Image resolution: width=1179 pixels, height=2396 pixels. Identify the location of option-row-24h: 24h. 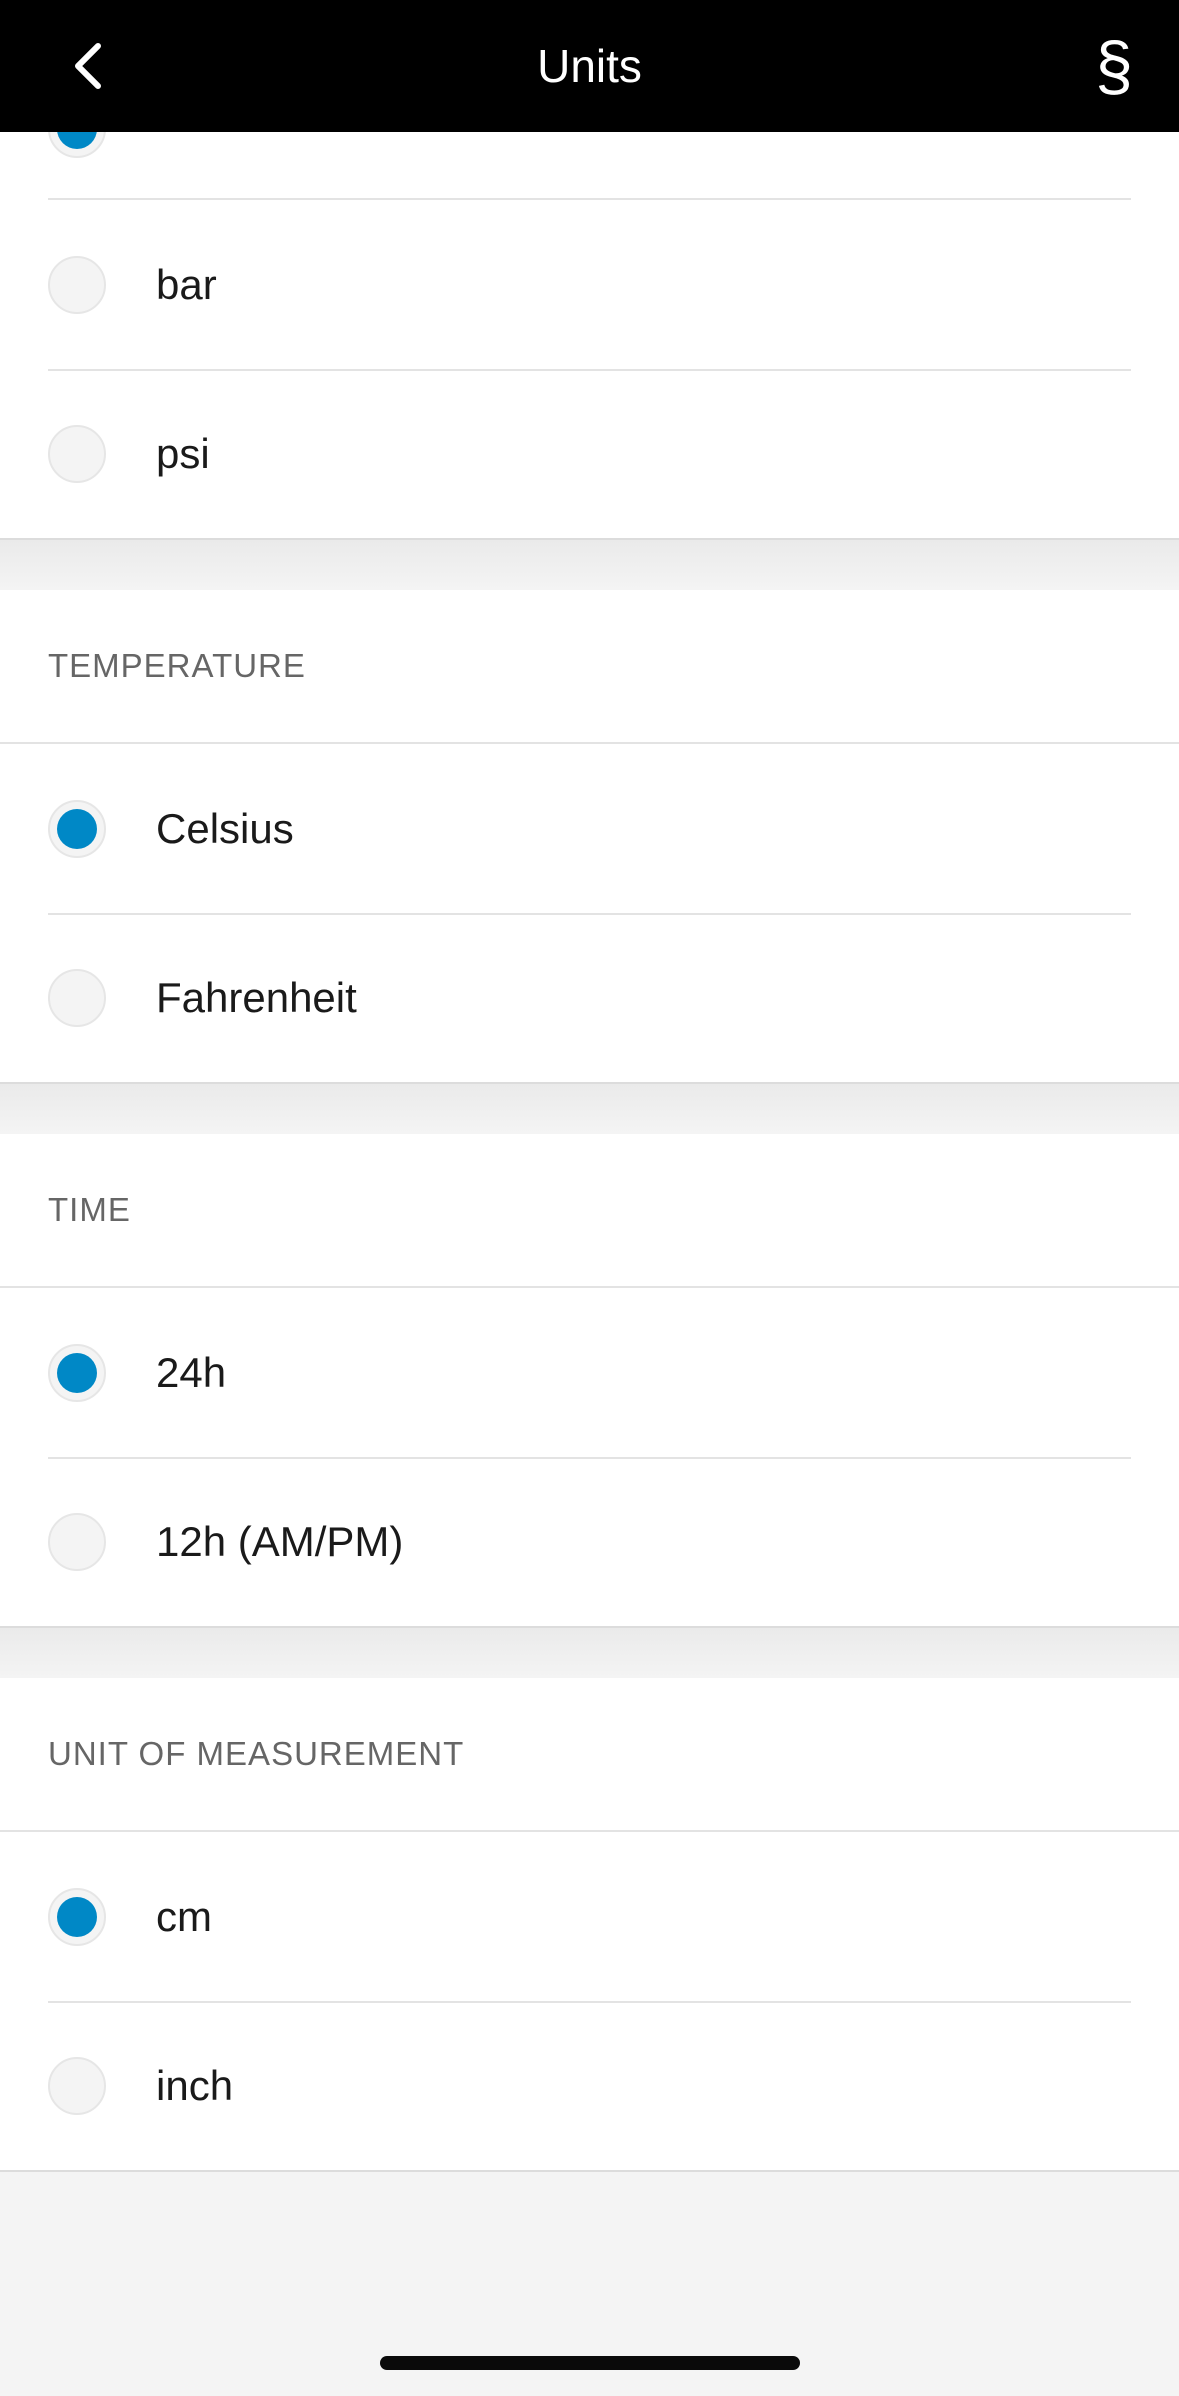
(589, 1372).